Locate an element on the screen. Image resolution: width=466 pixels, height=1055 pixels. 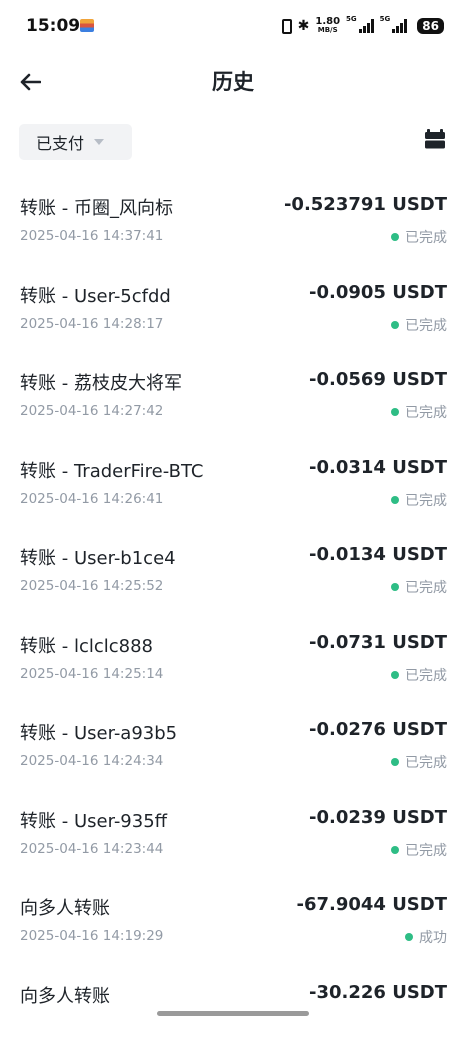
transaction-status-label: 成功 is located at coordinates (433, 937).